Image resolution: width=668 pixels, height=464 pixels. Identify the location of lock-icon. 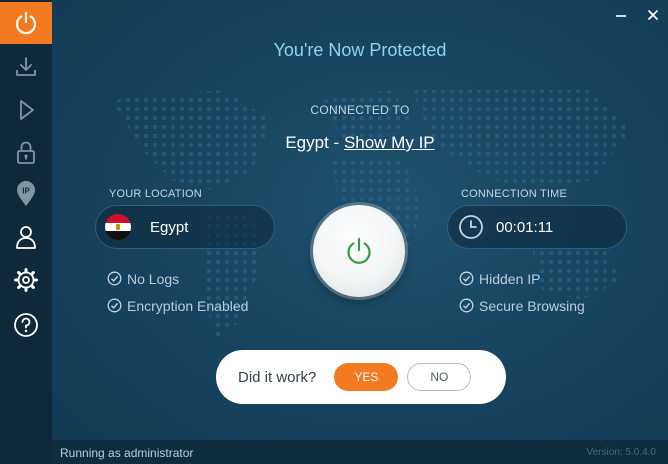
(26, 152).